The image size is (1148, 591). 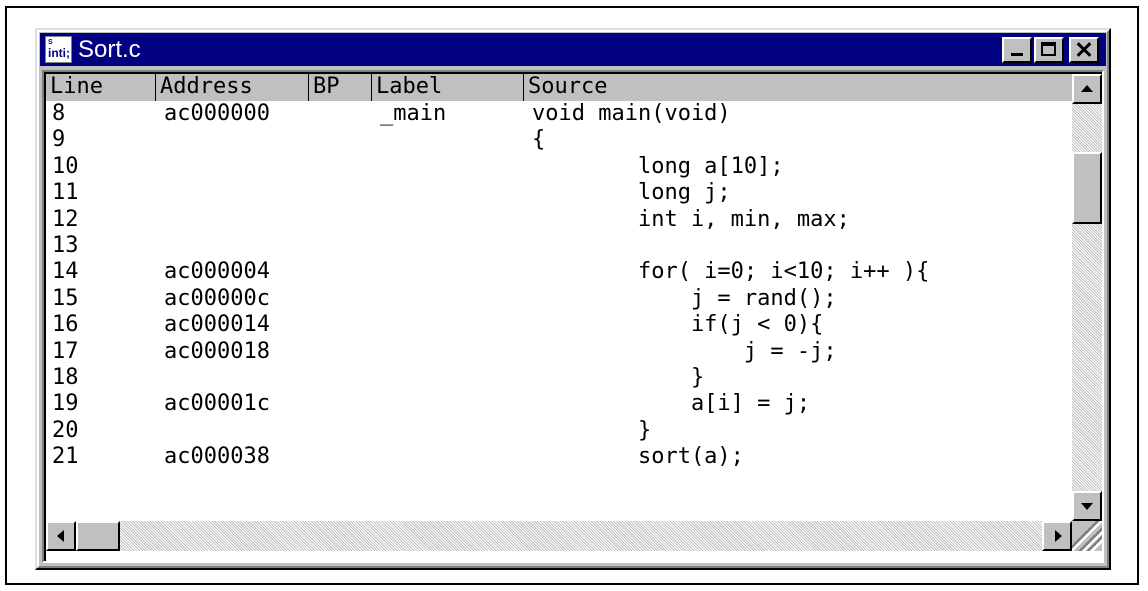 What do you see at coordinates (59, 113) in the screenshot?
I see `line-number: 8` at bounding box center [59, 113].